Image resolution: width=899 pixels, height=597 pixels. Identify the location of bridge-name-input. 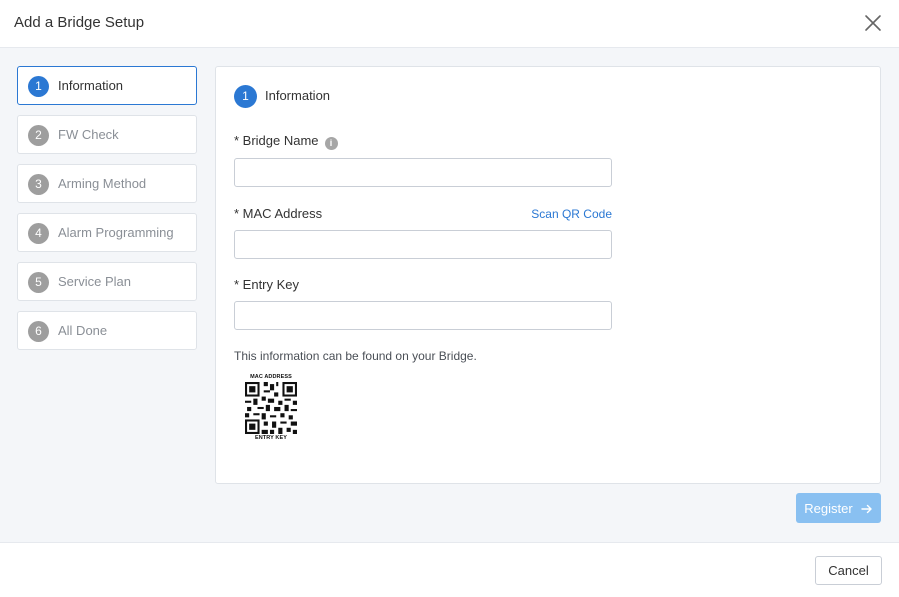
(423, 172).